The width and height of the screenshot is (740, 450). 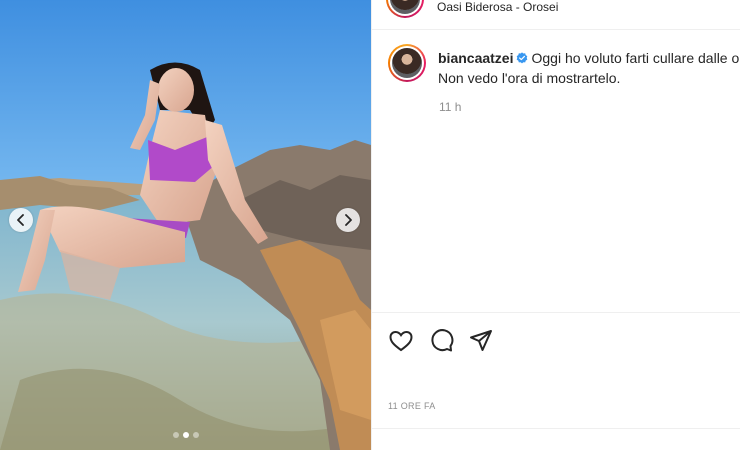 What do you see at coordinates (497, 7) in the screenshot?
I see `post-location: Oasi Biderosa - Orosei` at bounding box center [497, 7].